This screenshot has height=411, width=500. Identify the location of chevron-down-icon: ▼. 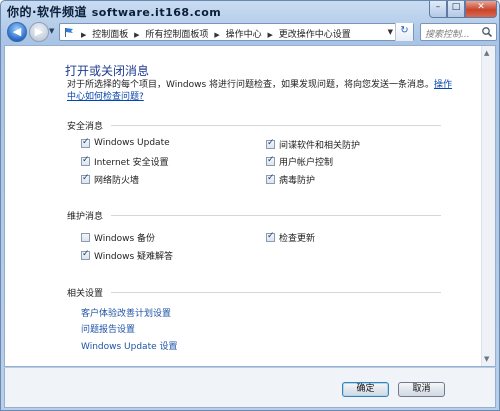
(52, 31).